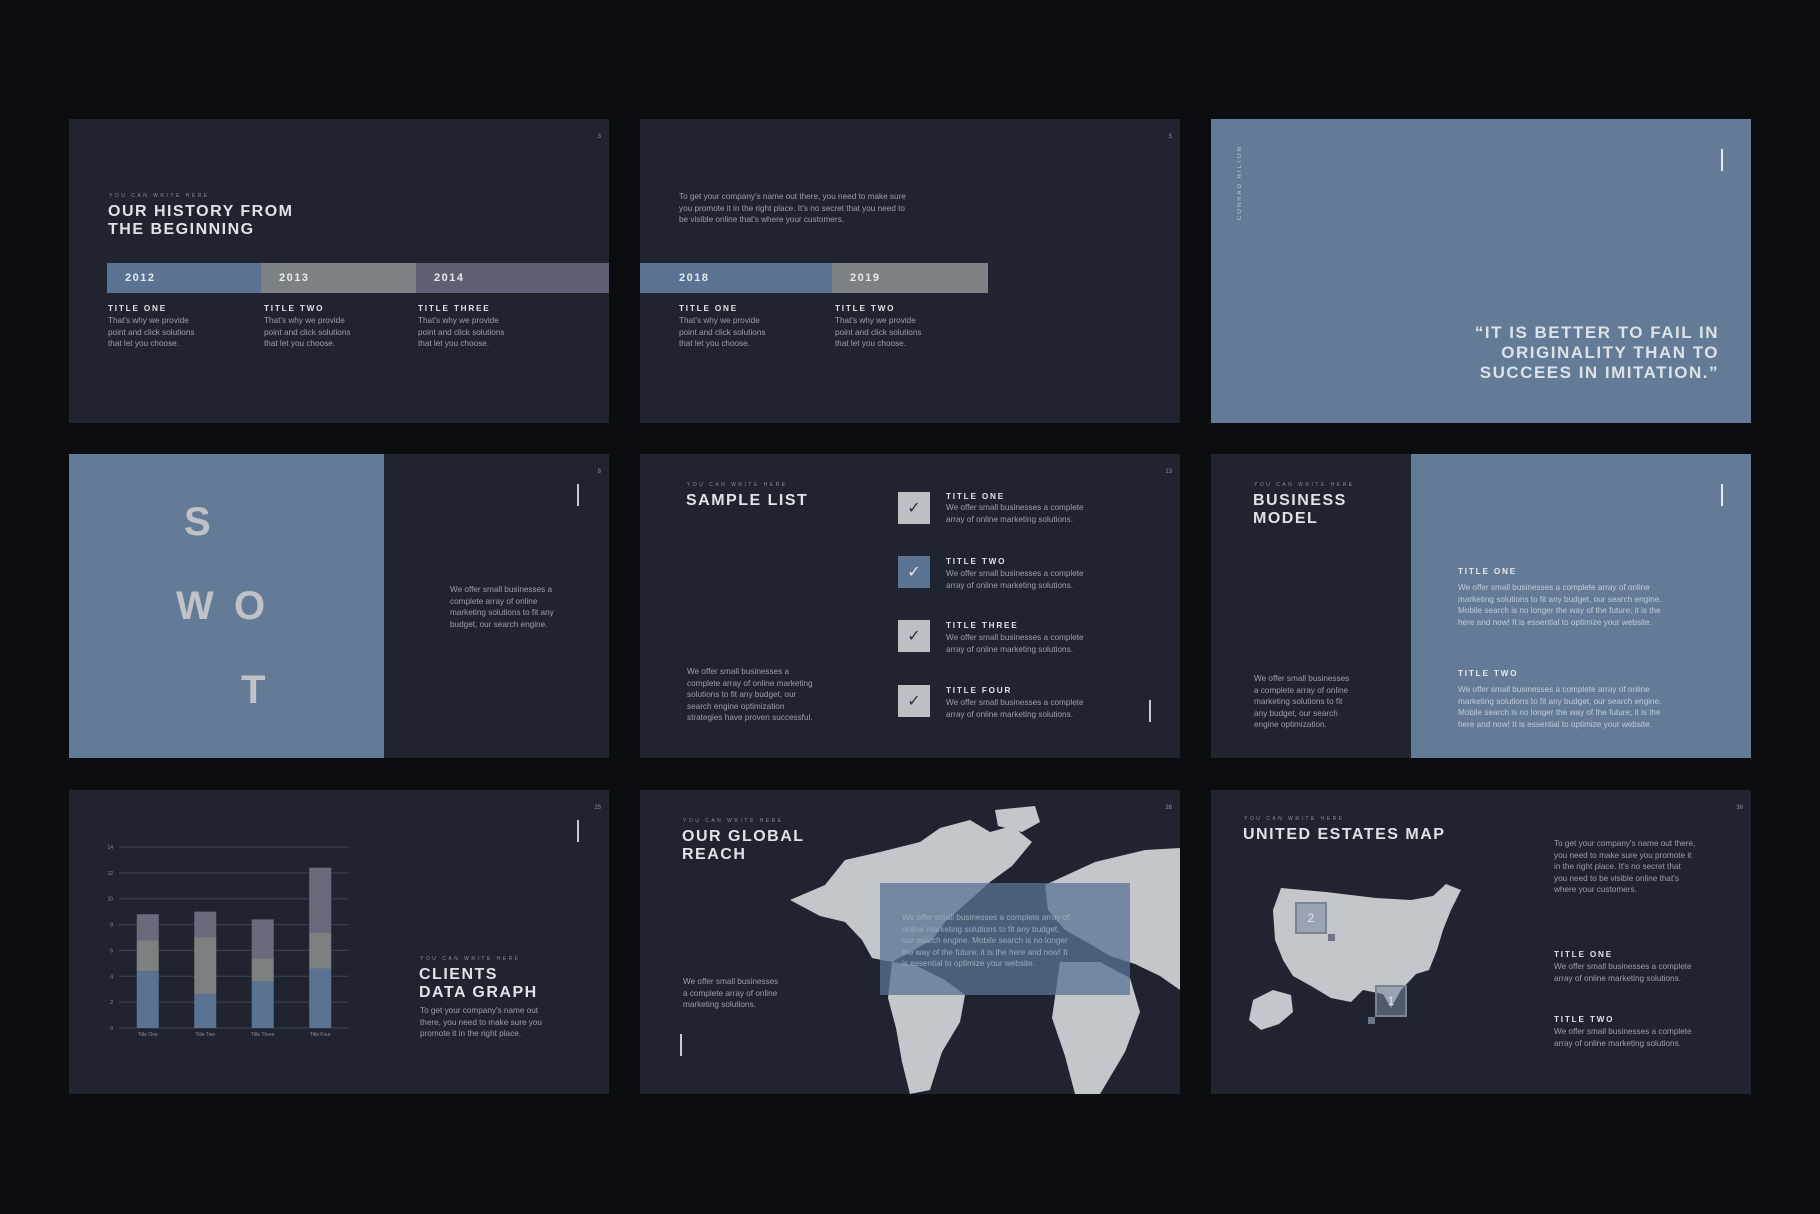  Describe the element at coordinates (976, 561) in the screenshot. I see `list-item-title: TITLE TWO` at that location.